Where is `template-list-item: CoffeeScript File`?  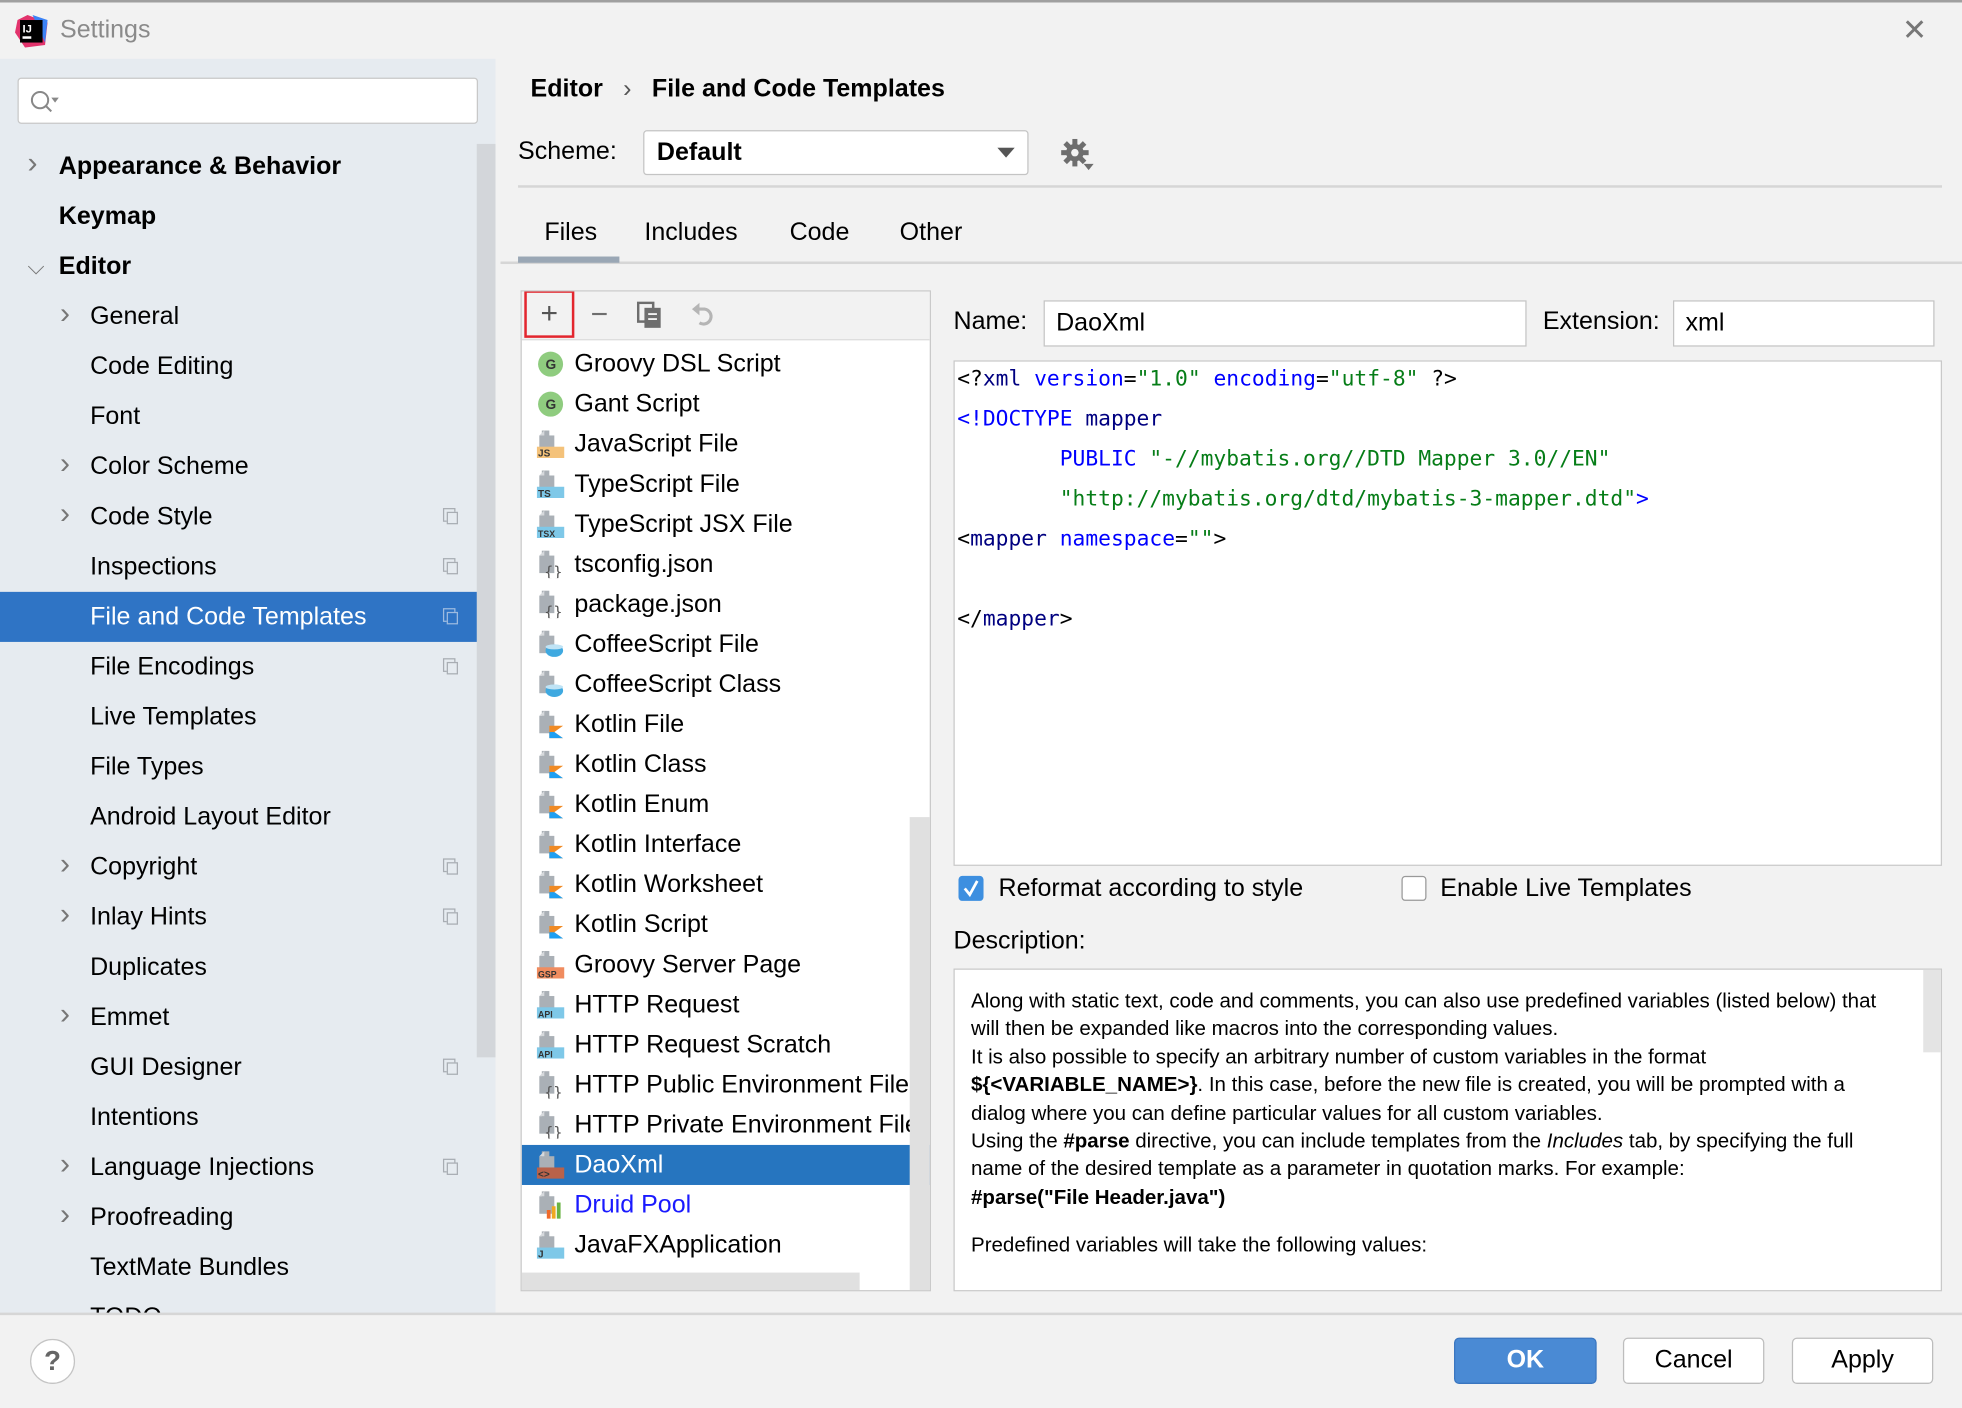
template-list-item: CoffeeScript File is located at coordinates (716, 644).